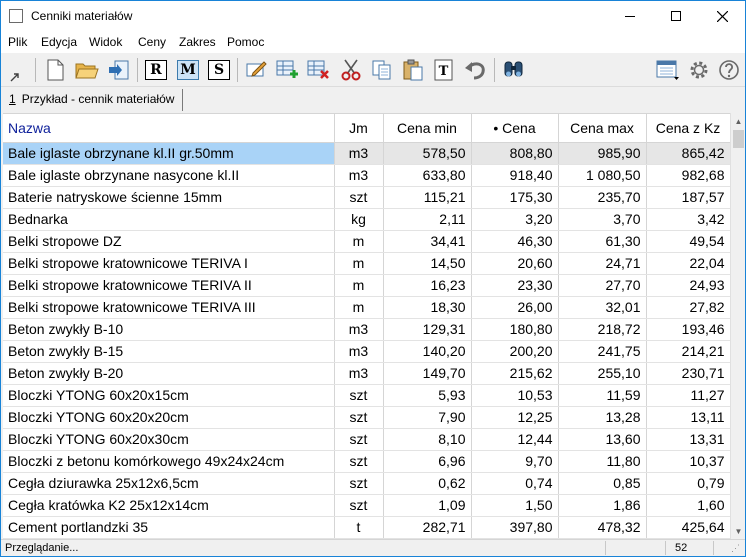 This screenshot has width=746, height=557. Describe the element at coordinates (94, 100) in the screenshot. I see `tab-cennik: 1 Przykład - cennik materiałów` at that location.